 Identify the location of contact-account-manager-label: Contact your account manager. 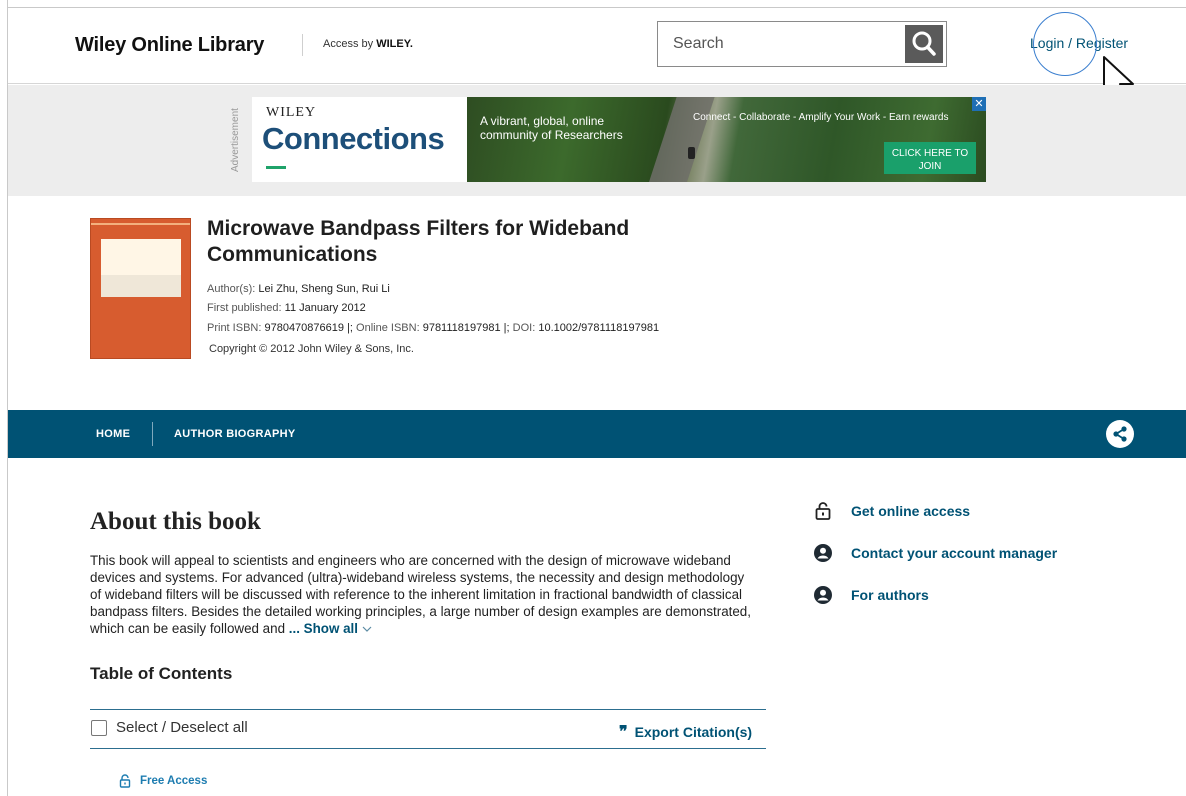
(954, 553).